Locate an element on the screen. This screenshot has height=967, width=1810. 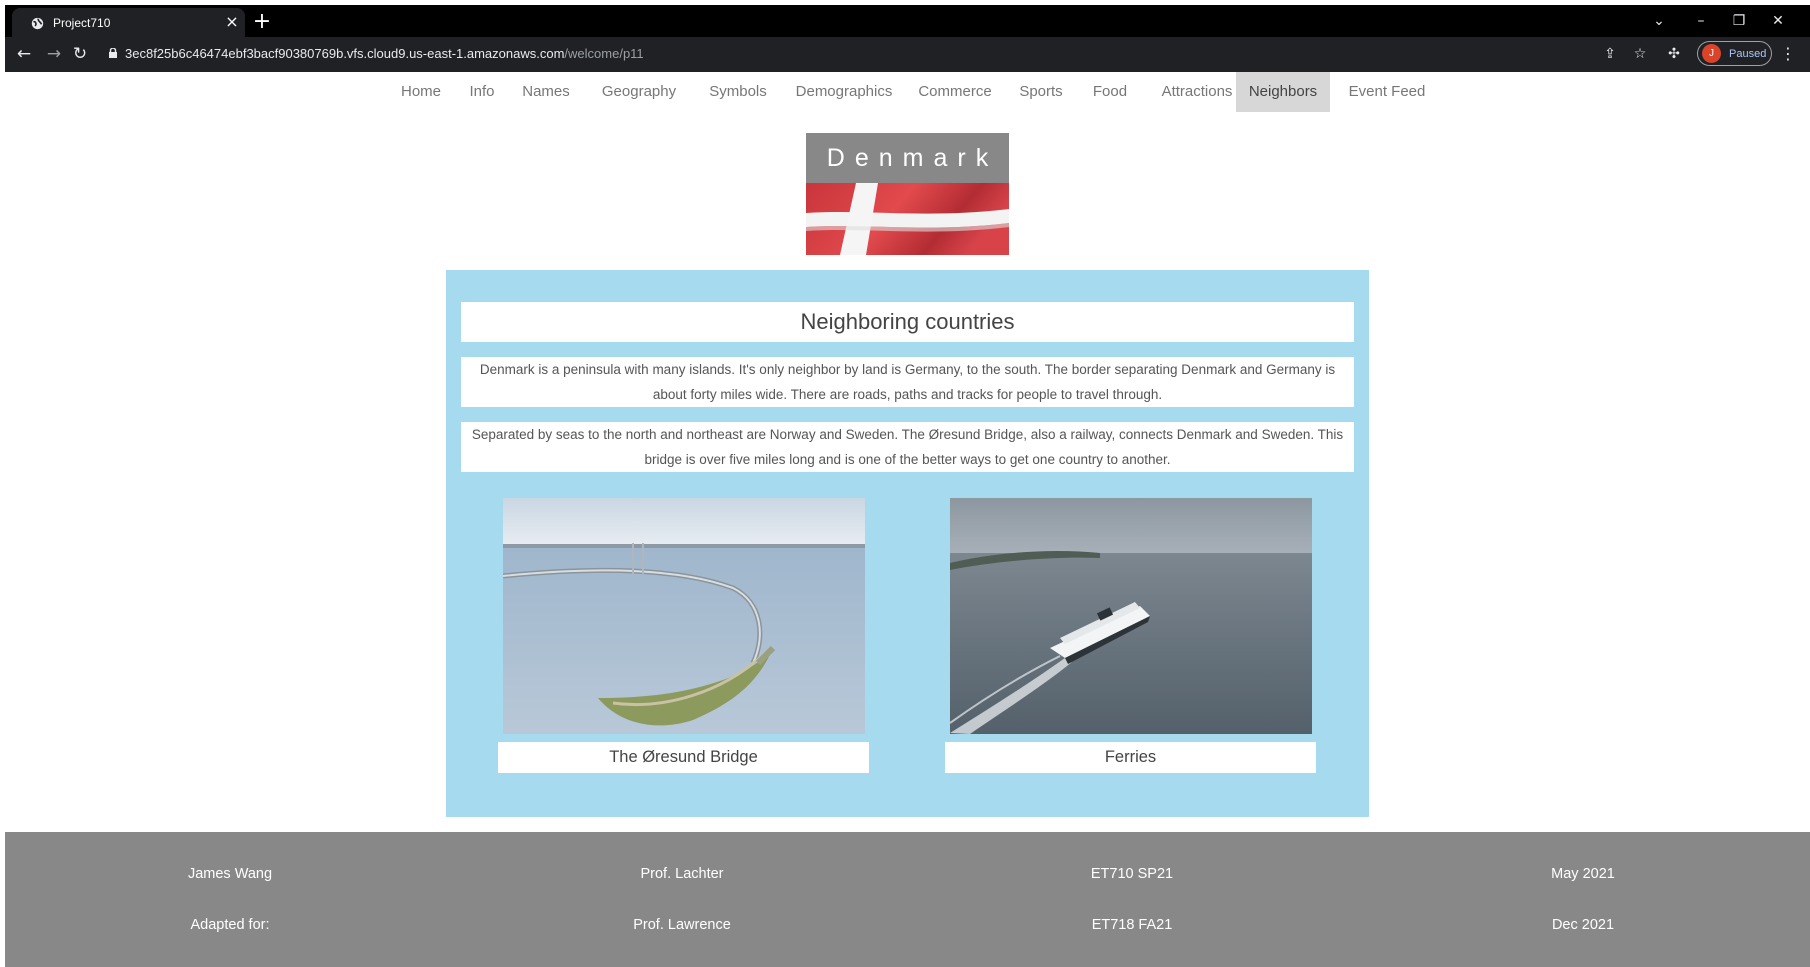
tab-title: Project710 is located at coordinates (82, 23).